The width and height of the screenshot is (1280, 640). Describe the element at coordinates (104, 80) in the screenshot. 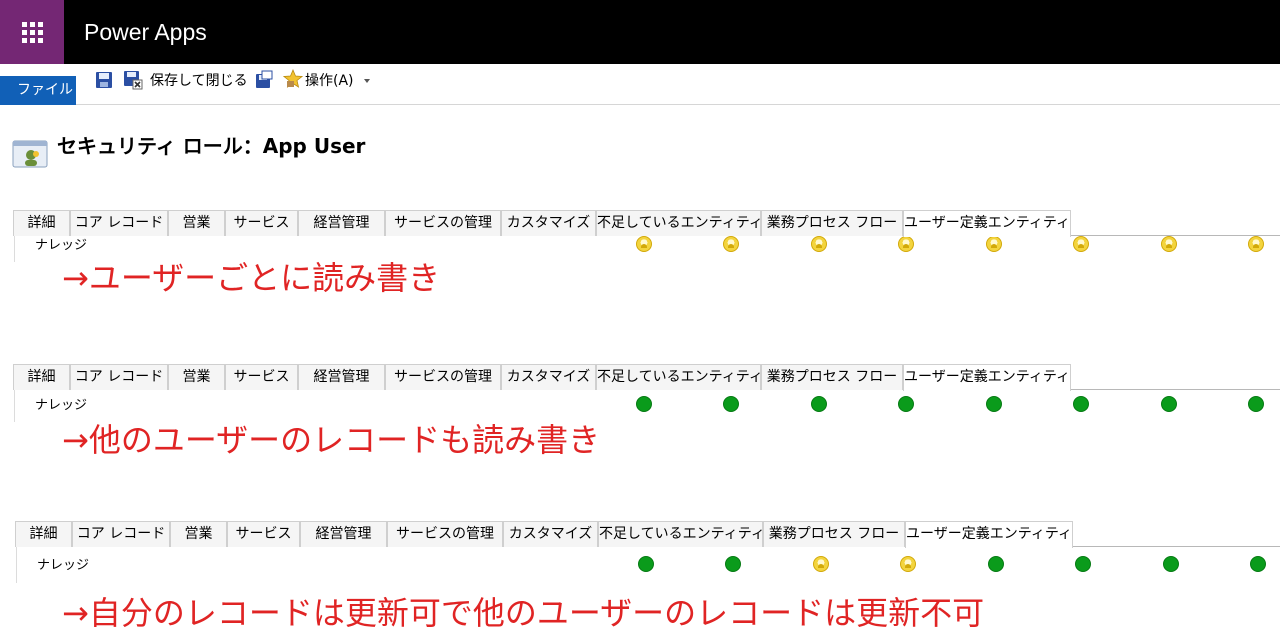

I see `save-icon` at that location.